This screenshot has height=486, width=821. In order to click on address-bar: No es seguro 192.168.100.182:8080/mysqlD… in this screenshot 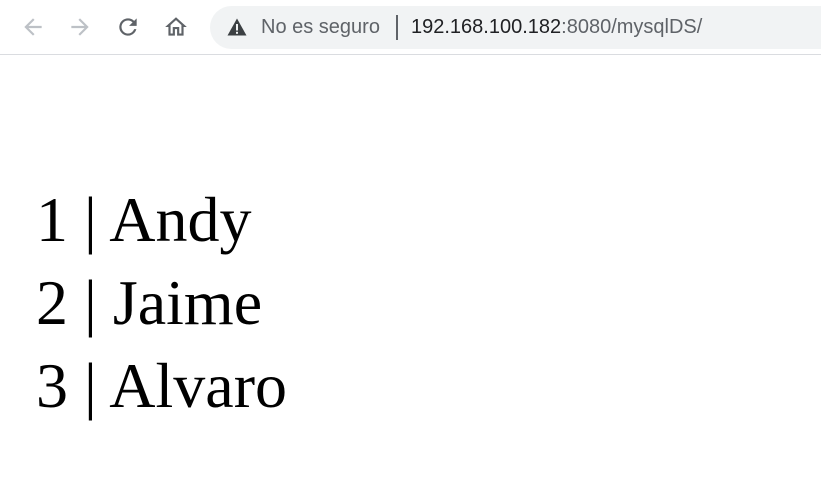, I will do `click(515, 27)`.